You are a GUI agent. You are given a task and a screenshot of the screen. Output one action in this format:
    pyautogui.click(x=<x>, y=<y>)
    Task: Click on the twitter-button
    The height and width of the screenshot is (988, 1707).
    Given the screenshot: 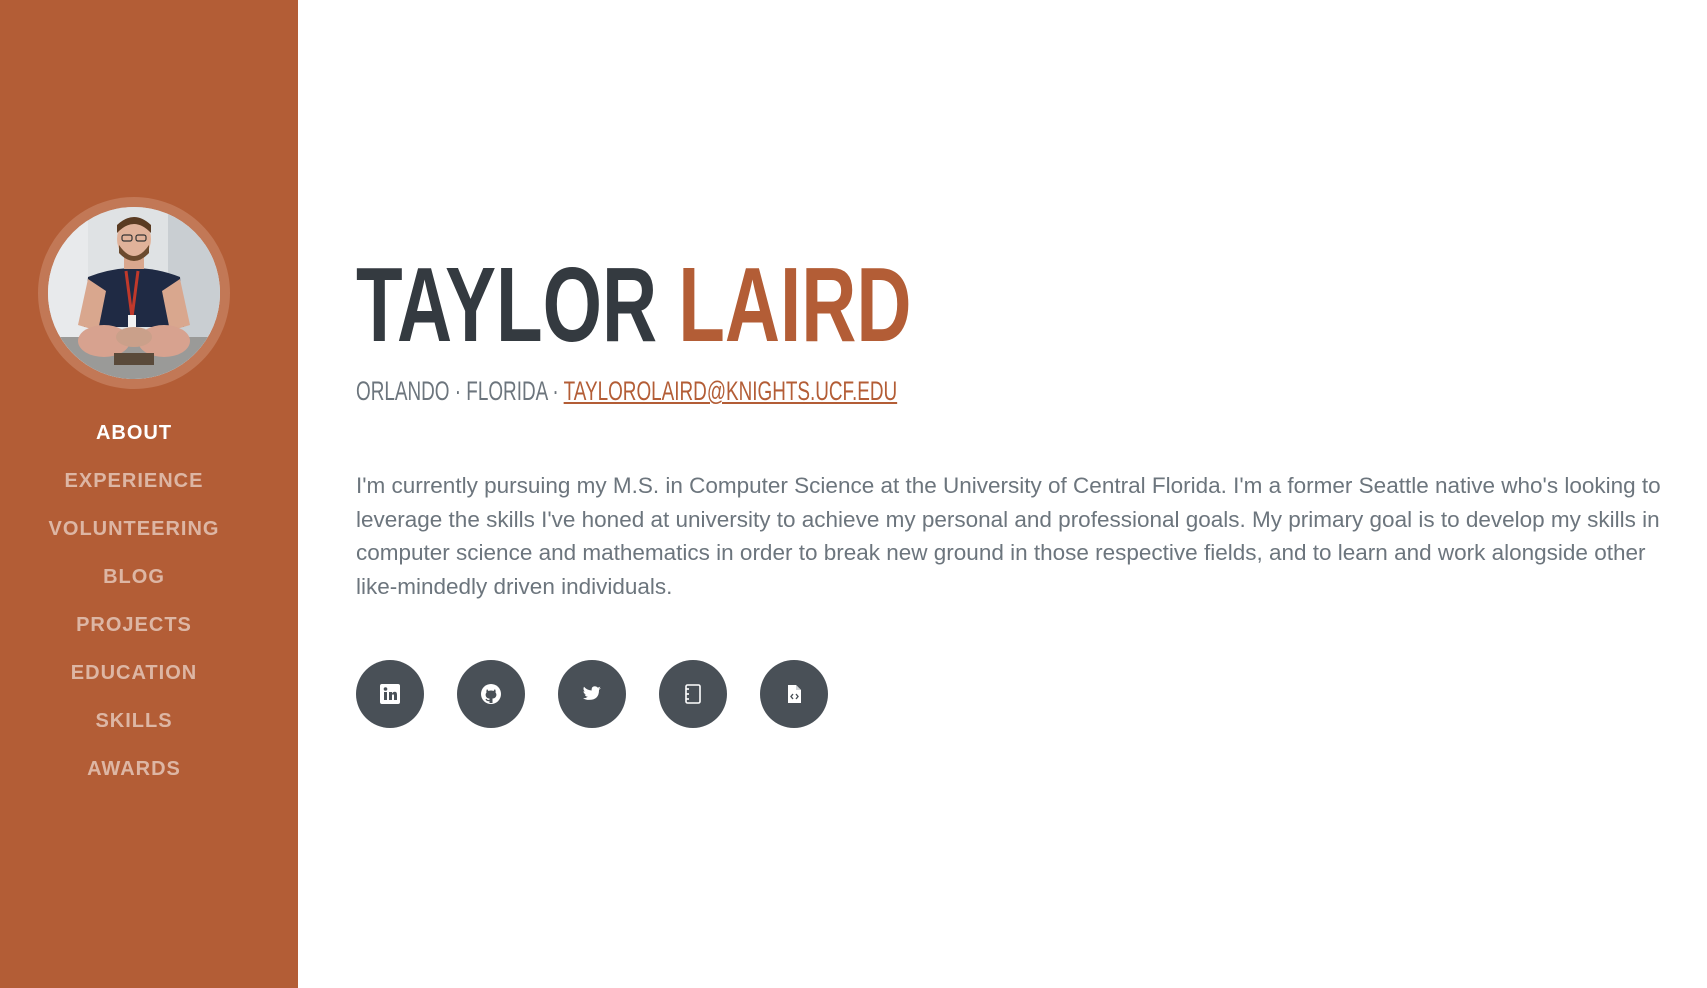 What is the action you would take?
    pyautogui.click(x=592, y=694)
    